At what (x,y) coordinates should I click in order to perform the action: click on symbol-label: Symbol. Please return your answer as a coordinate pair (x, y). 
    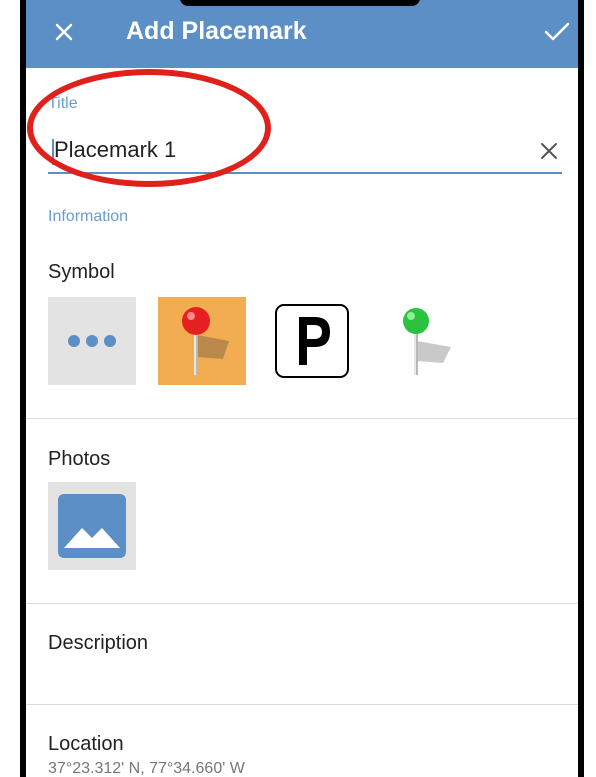
    Looking at the image, I should click on (81, 272).